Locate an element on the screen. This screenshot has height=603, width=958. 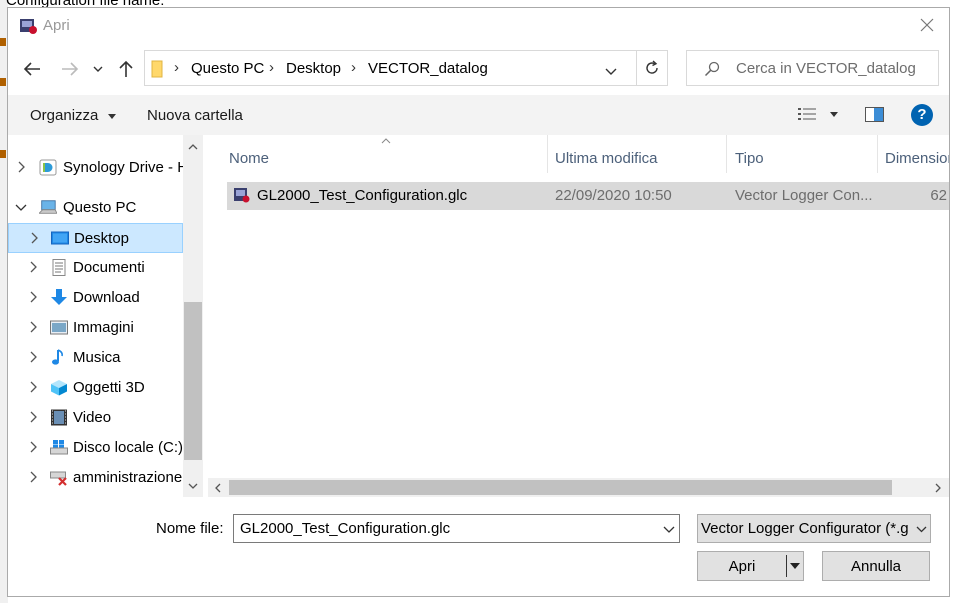
download-icon is located at coordinates (59, 297).